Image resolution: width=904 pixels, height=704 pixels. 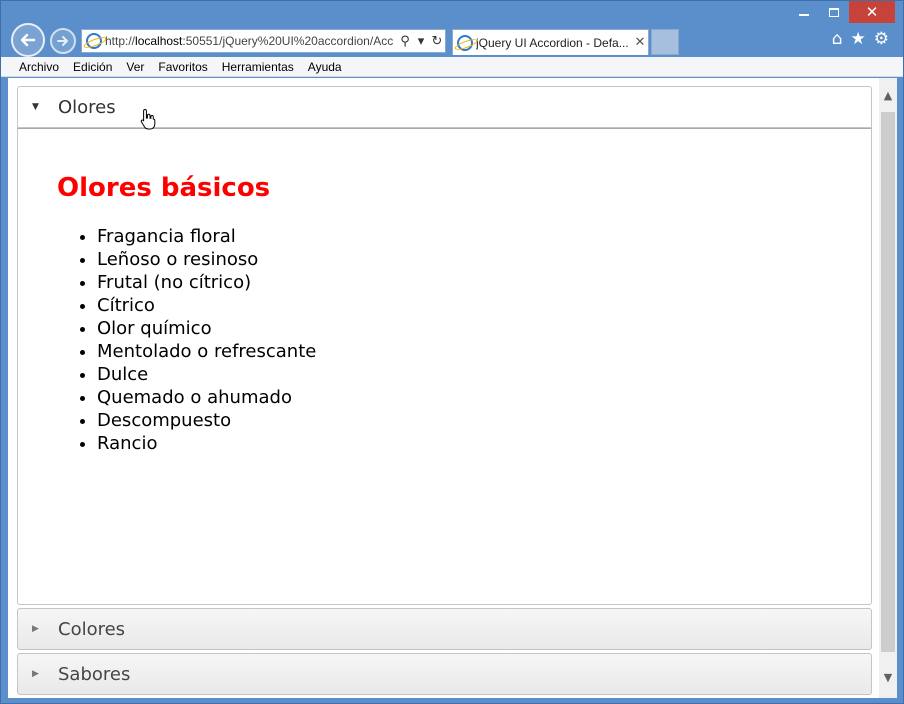 What do you see at coordinates (35, 107) in the screenshot?
I see `caret-down-icon: ▼` at bounding box center [35, 107].